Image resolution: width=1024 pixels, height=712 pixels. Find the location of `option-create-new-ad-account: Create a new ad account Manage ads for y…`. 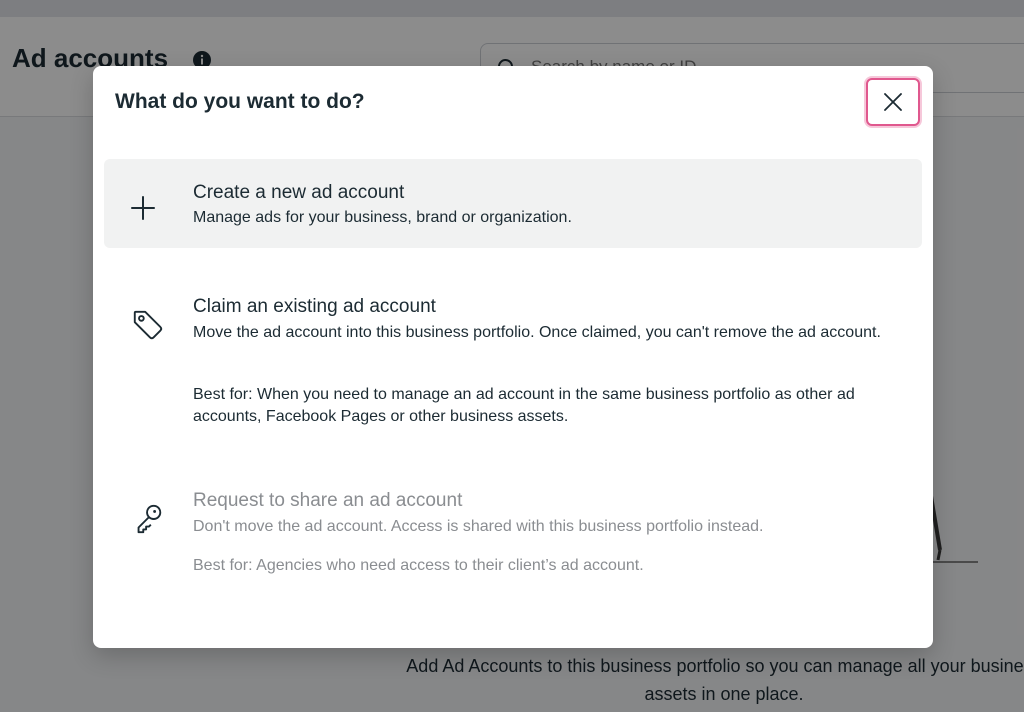

option-create-new-ad-account: Create a new ad account Manage ads for y… is located at coordinates (513, 203).